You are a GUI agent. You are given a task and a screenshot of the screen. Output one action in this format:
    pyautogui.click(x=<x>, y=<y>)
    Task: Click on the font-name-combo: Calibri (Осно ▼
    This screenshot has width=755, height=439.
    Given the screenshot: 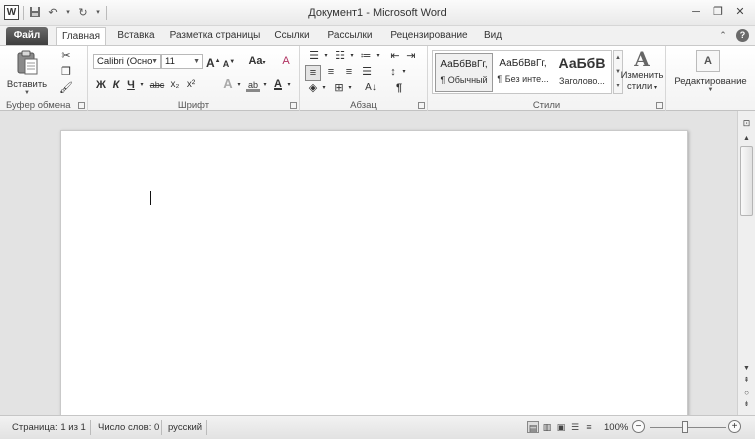 What is the action you would take?
    pyautogui.click(x=127, y=61)
    